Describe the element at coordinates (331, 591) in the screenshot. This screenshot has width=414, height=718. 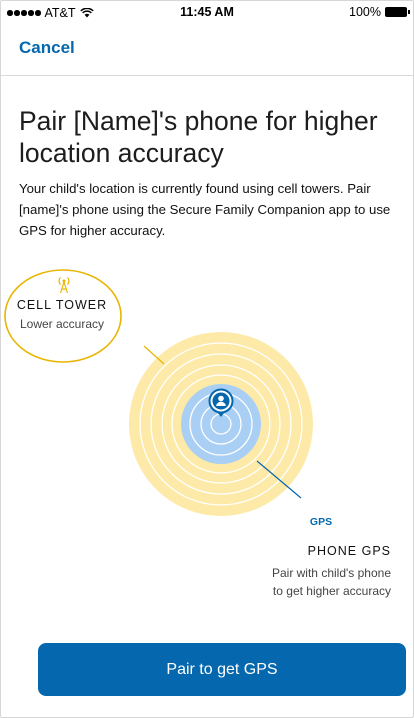
I see `phone-gps-sublabel-line-2: to get higher accuracy` at that location.